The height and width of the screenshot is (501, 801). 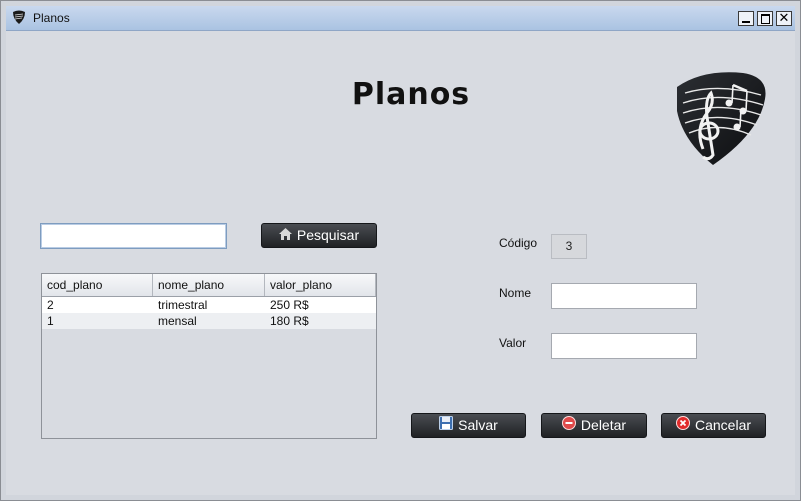 I want to click on codigo-field: 3, so click(x=569, y=246).